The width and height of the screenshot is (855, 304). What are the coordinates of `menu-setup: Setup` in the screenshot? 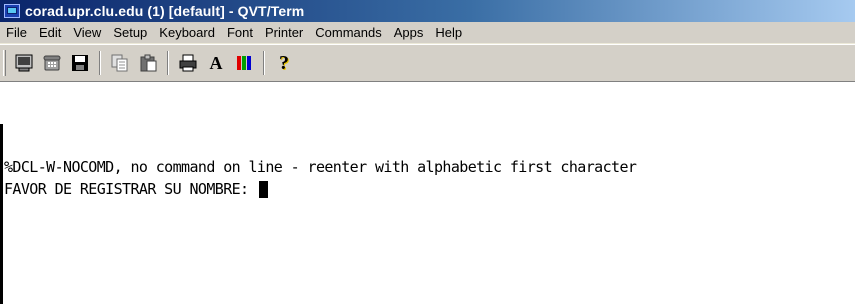 It's located at (130, 32).